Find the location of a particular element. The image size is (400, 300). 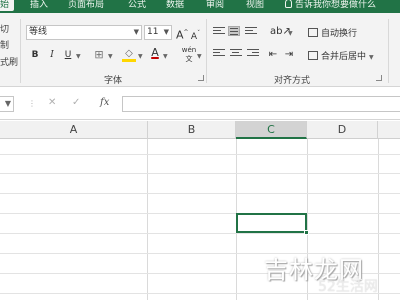

tell-me-label: 告诉我你想要做什么 is located at coordinates (336, 5).